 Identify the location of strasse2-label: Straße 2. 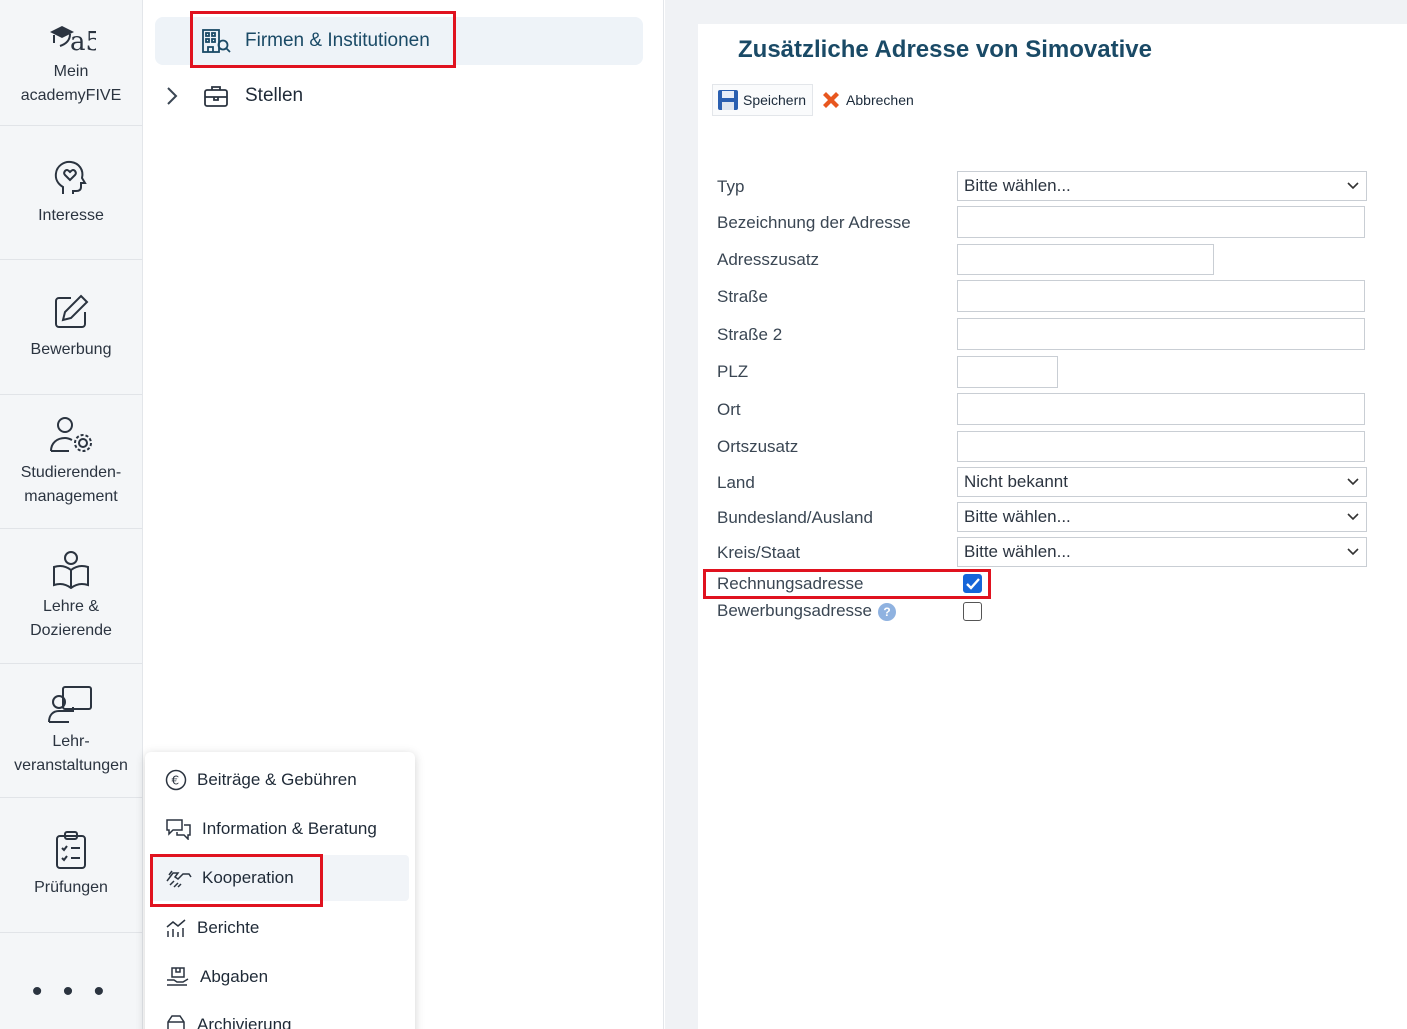
(750, 334).